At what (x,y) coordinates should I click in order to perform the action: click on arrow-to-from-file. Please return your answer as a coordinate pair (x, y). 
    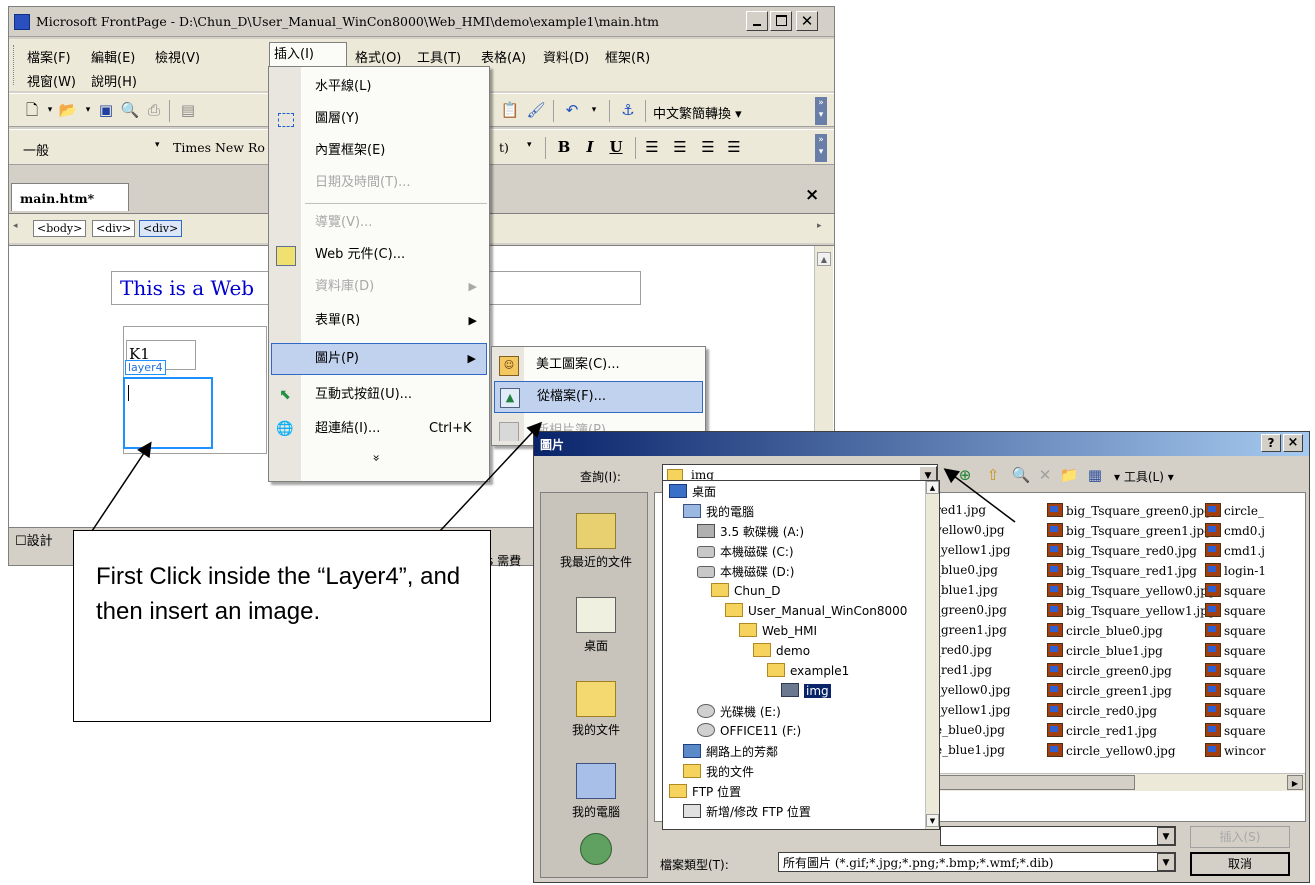
    Looking at the image, I should click on (491, 476).